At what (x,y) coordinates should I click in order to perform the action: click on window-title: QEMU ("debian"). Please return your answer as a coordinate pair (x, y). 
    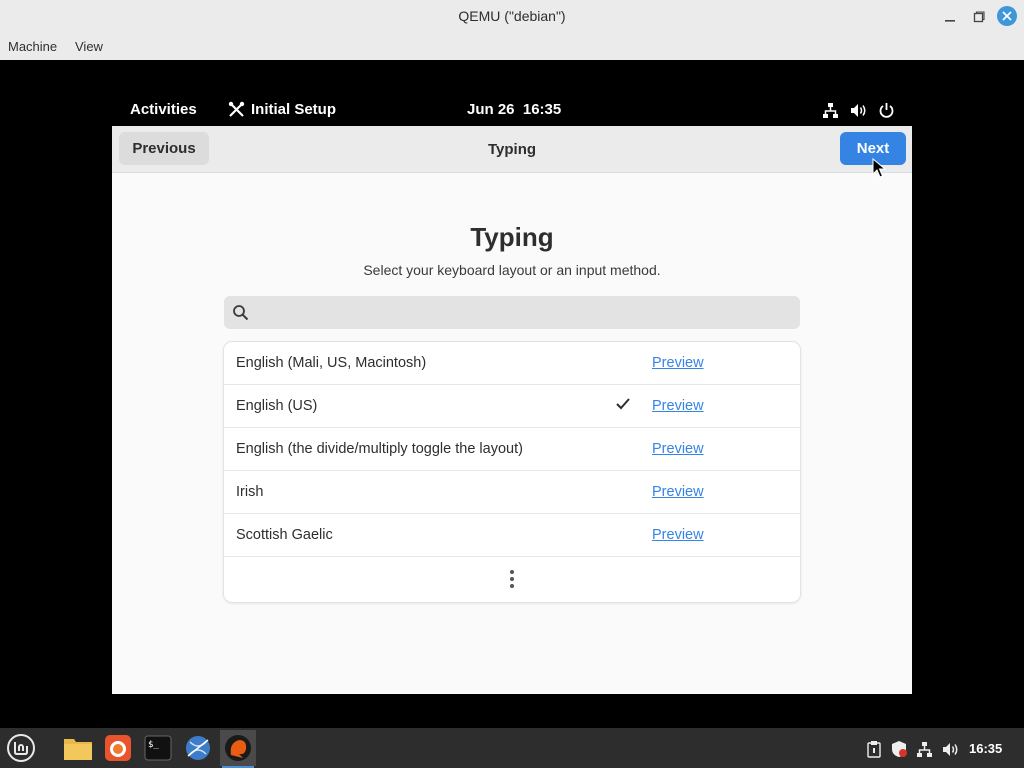
    Looking at the image, I should click on (512, 16).